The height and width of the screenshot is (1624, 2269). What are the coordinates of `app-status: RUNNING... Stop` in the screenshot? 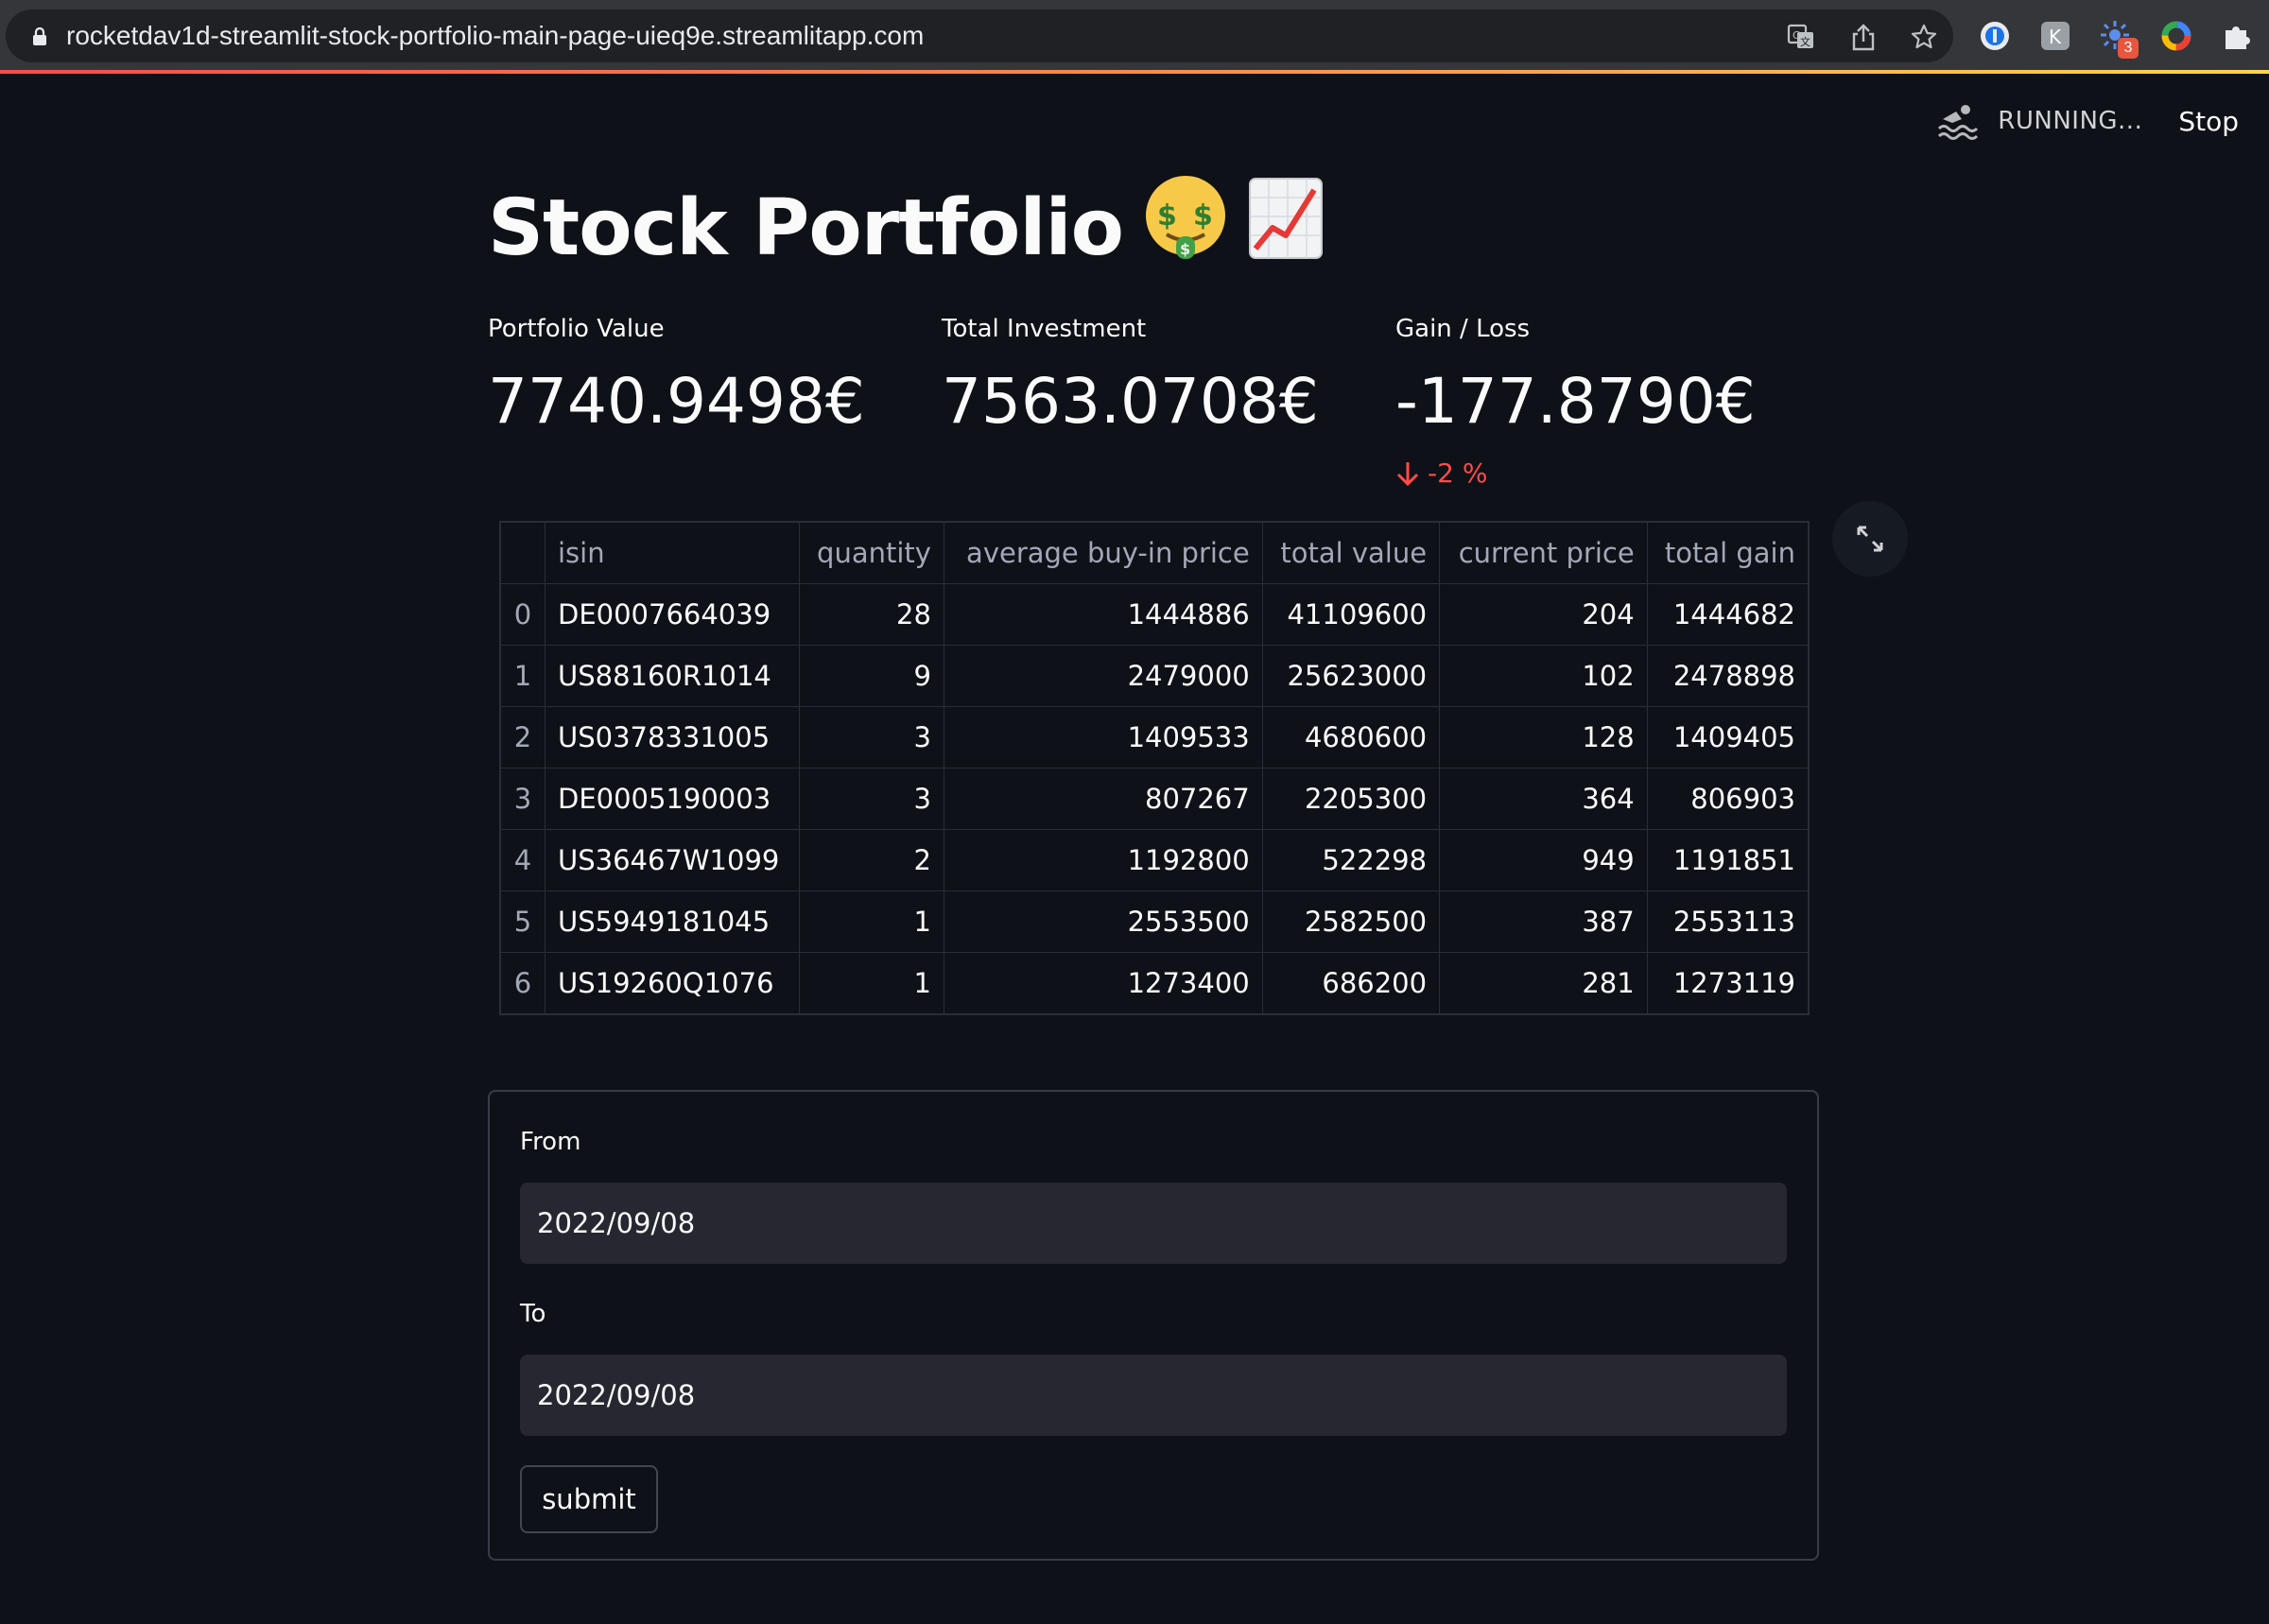 It's located at (2103, 121).